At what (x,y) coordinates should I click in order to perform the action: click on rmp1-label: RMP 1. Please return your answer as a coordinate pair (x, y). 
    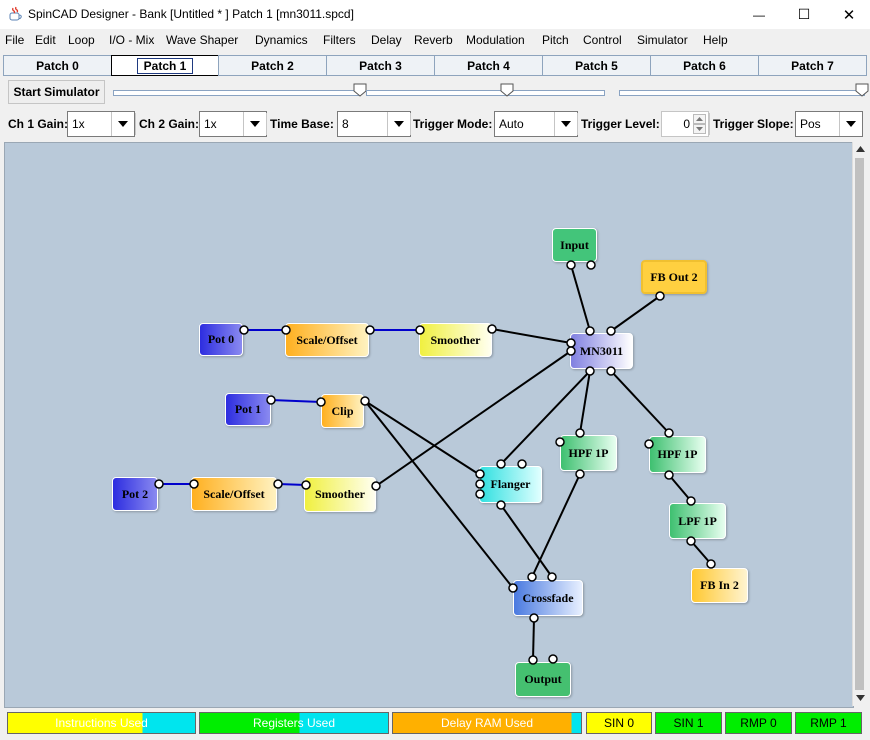
    Looking at the image, I should click on (828, 723).